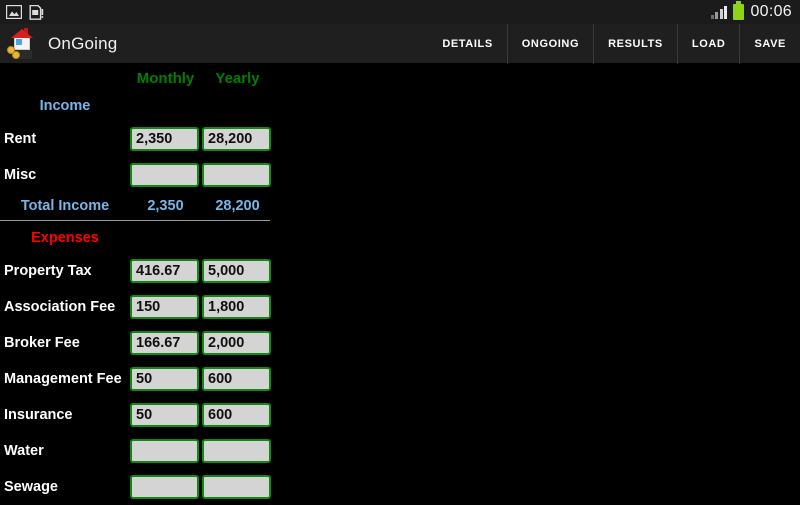 This screenshot has height=505, width=800. I want to click on cell-rent-yearly, so click(237, 139).